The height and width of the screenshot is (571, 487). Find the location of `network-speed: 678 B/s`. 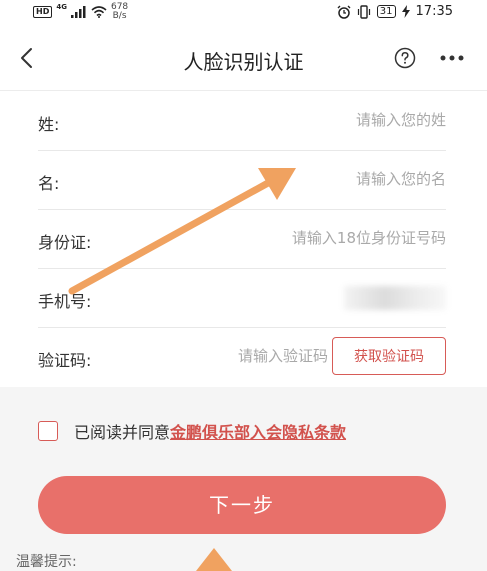

network-speed: 678 B/s is located at coordinates (119, 12).